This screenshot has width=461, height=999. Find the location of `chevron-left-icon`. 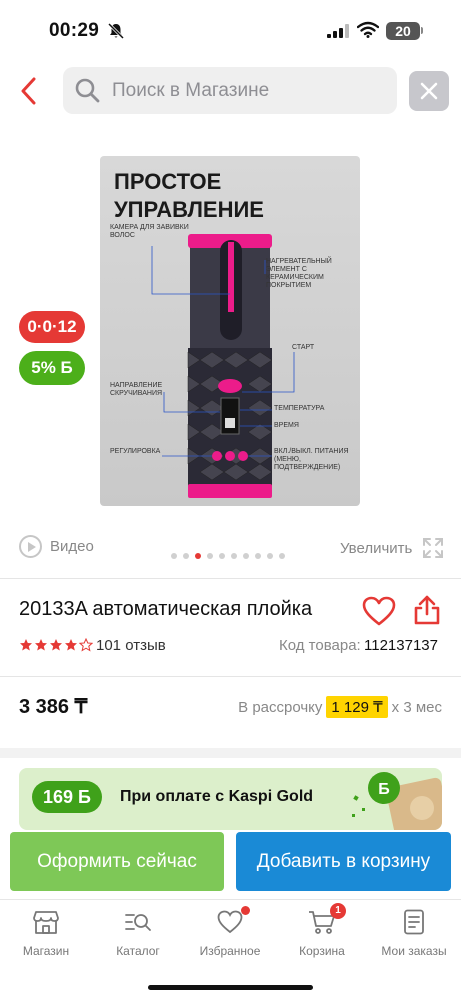

chevron-left-icon is located at coordinates (28, 91).